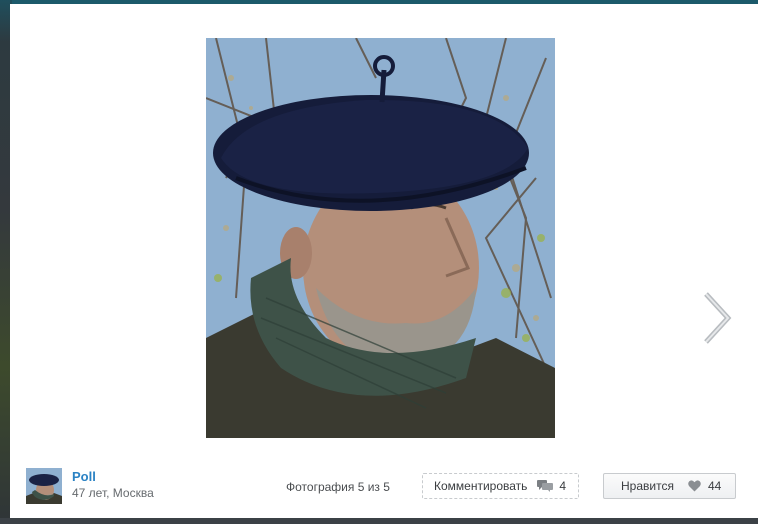 The width and height of the screenshot is (758, 524). Describe the element at coordinates (694, 486) in the screenshot. I see `heart-icon` at that location.